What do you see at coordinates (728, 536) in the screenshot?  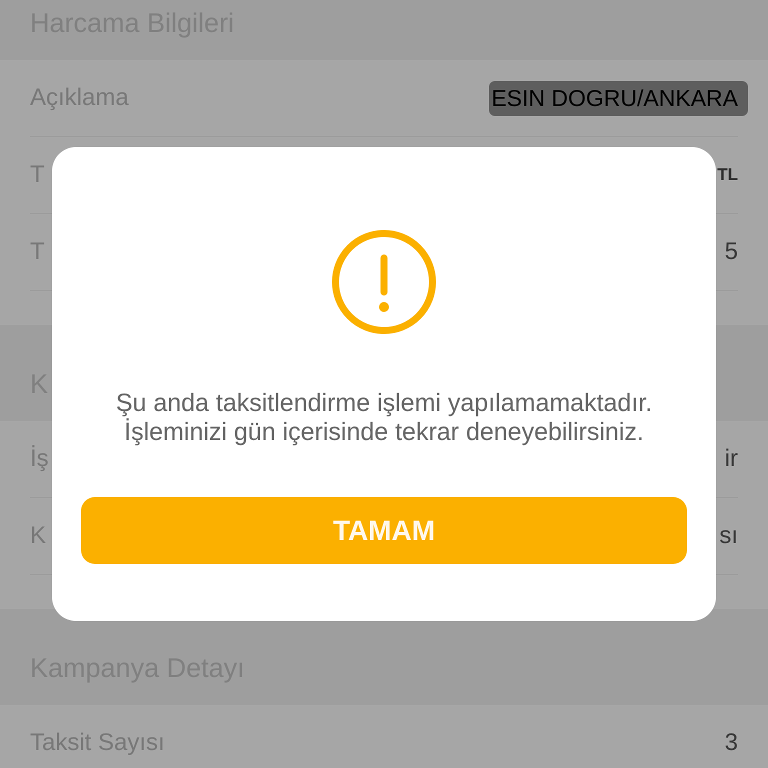 I see `row-value: sı` at bounding box center [728, 536].